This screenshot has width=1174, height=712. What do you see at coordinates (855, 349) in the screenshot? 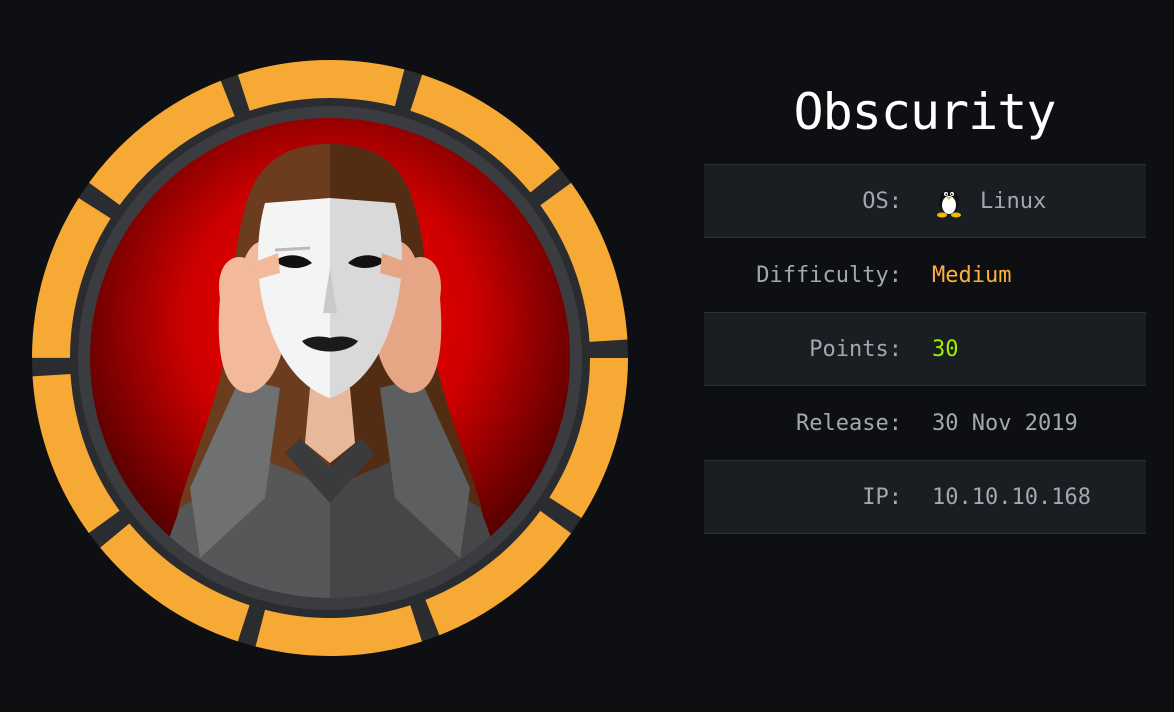
I see `points-label: Points:` at bounding box center [855, 349].